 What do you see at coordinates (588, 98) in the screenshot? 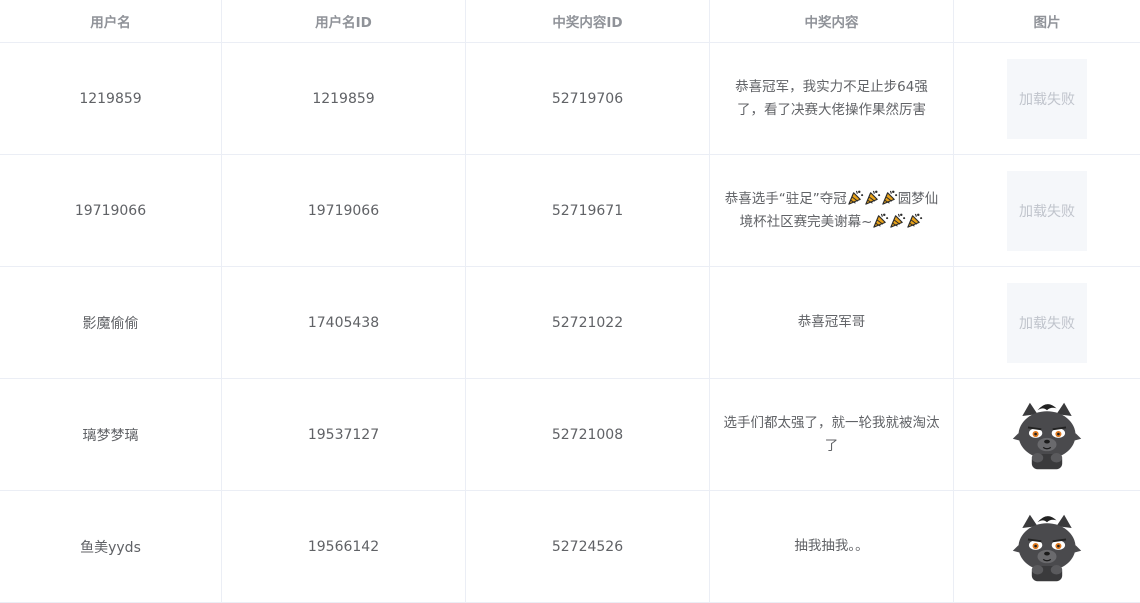
I see `content-id-cell: 52719706` at bounding box center [588, 98].